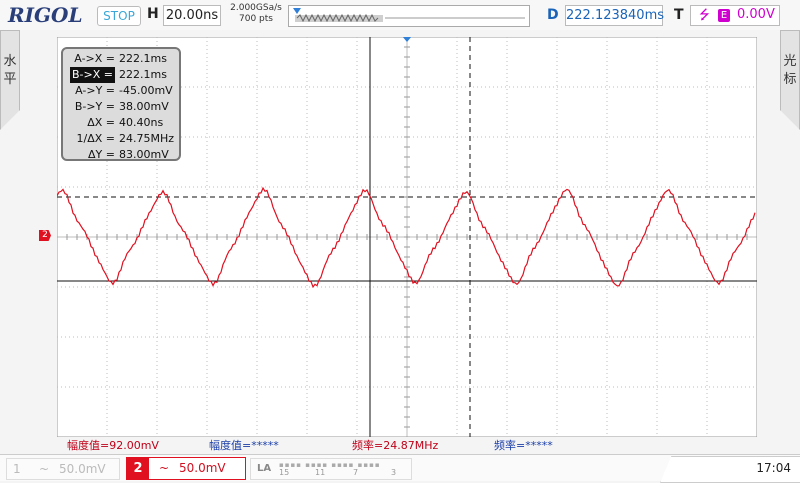  What do you see at coordinates (320, 472) in the screenshot?
I see `logic-channel-number: 11` at bounding box center [320, 472].